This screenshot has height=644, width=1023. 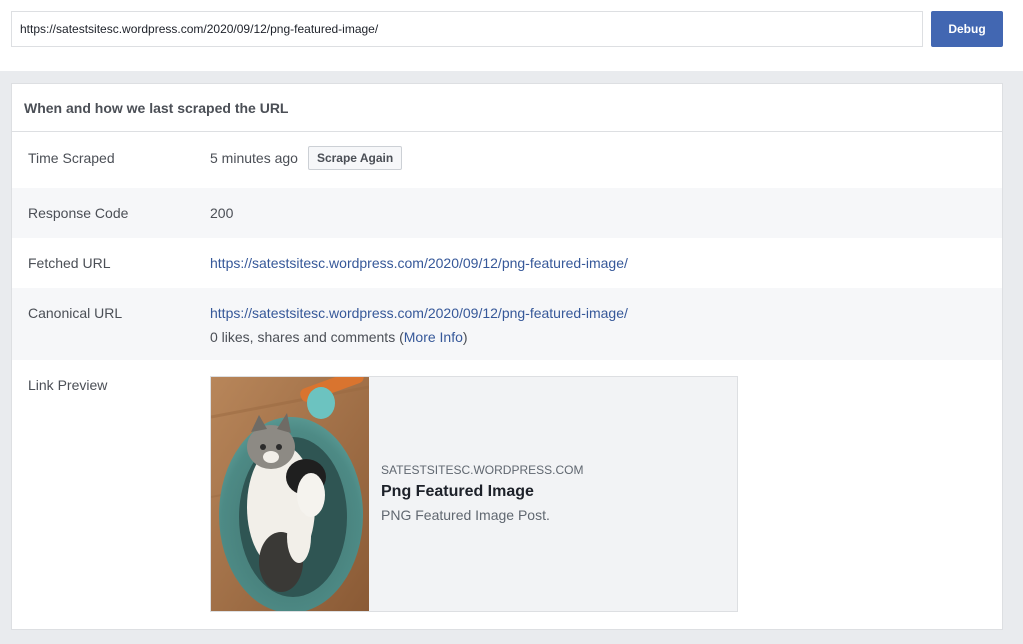 I want to click on preview-title: Png Featured Image, so click(x=457, y=491).